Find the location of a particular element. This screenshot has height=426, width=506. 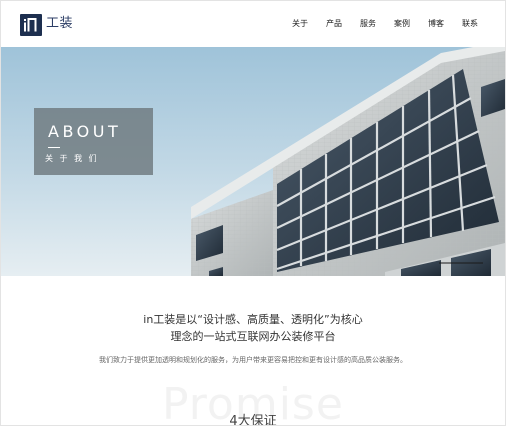

about-divider is located at coordinates (54, 147).